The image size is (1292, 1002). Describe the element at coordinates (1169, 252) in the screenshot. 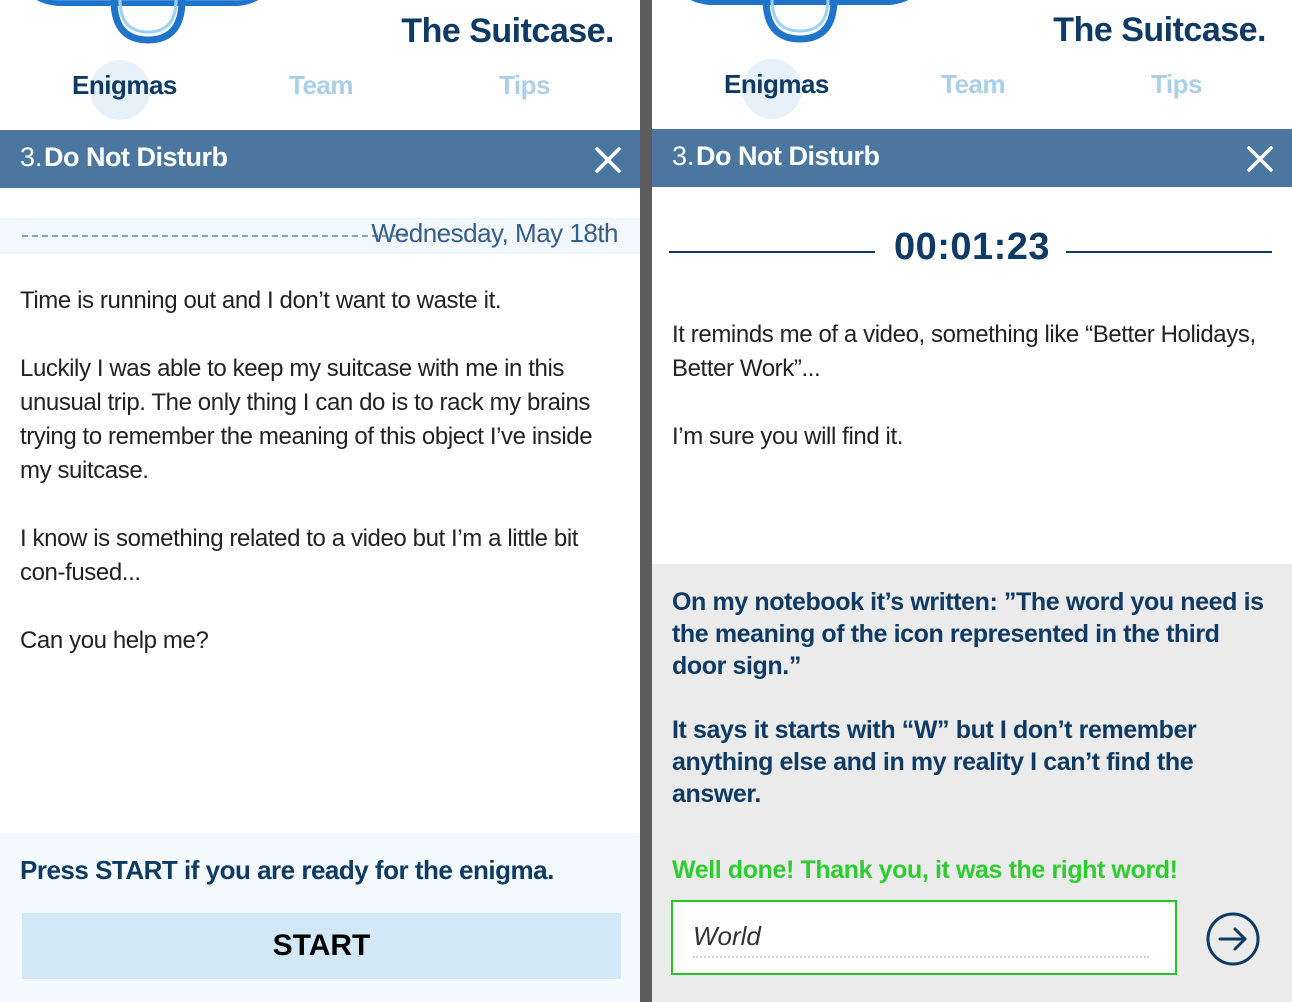

I see `timer-divider-right` at that location.